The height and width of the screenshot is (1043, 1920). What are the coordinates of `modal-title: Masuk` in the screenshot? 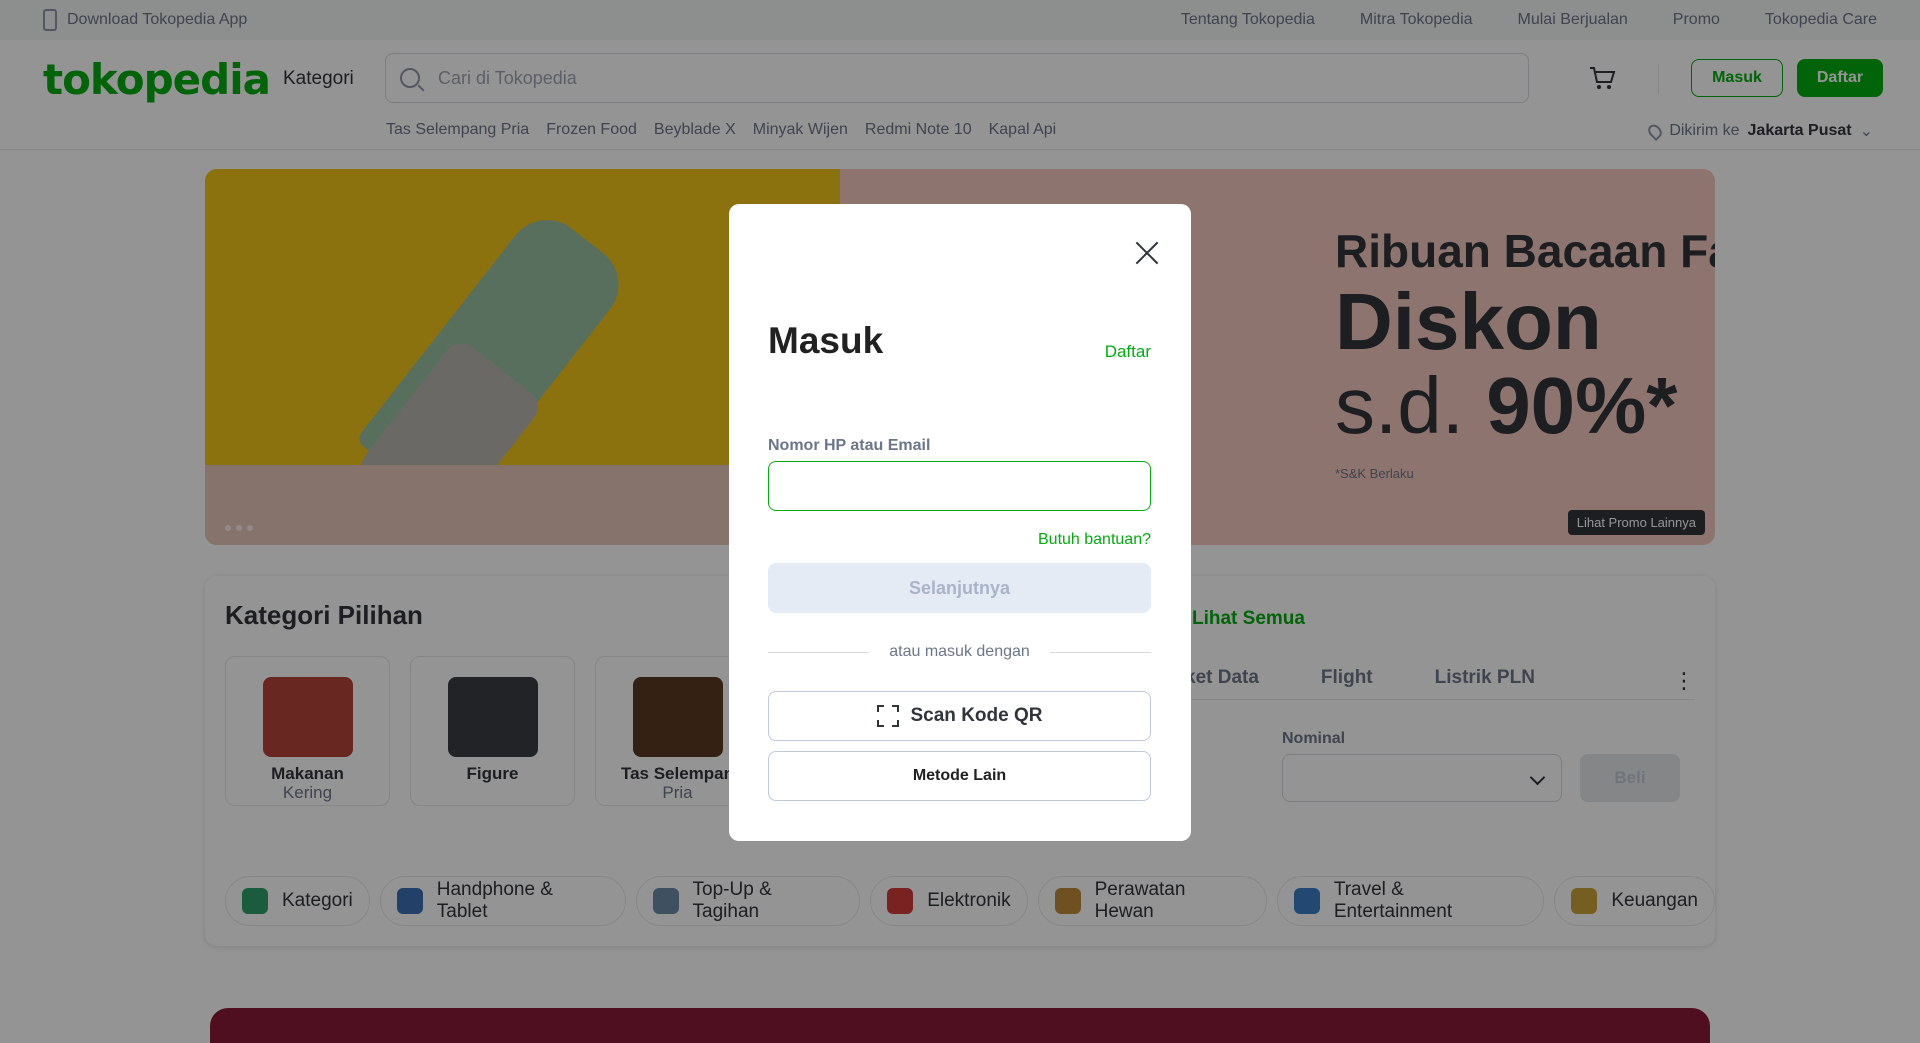 It's located at (826, 340).